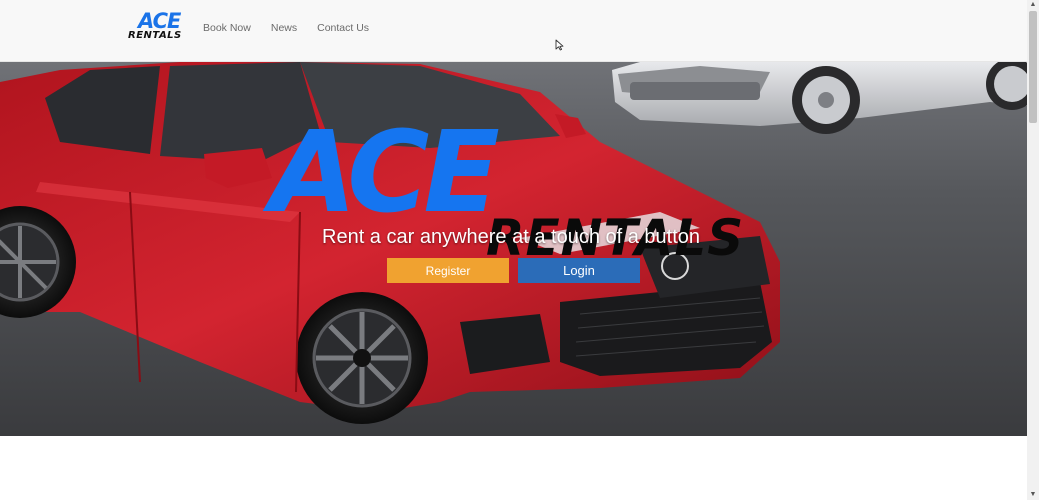 The height and width of the screenshot is (500, 1039). What do you see at coordinates (155, 35) in the screenshot?
I see `brand-rentals-text: RENTALS` at bounding box center [155, 35].